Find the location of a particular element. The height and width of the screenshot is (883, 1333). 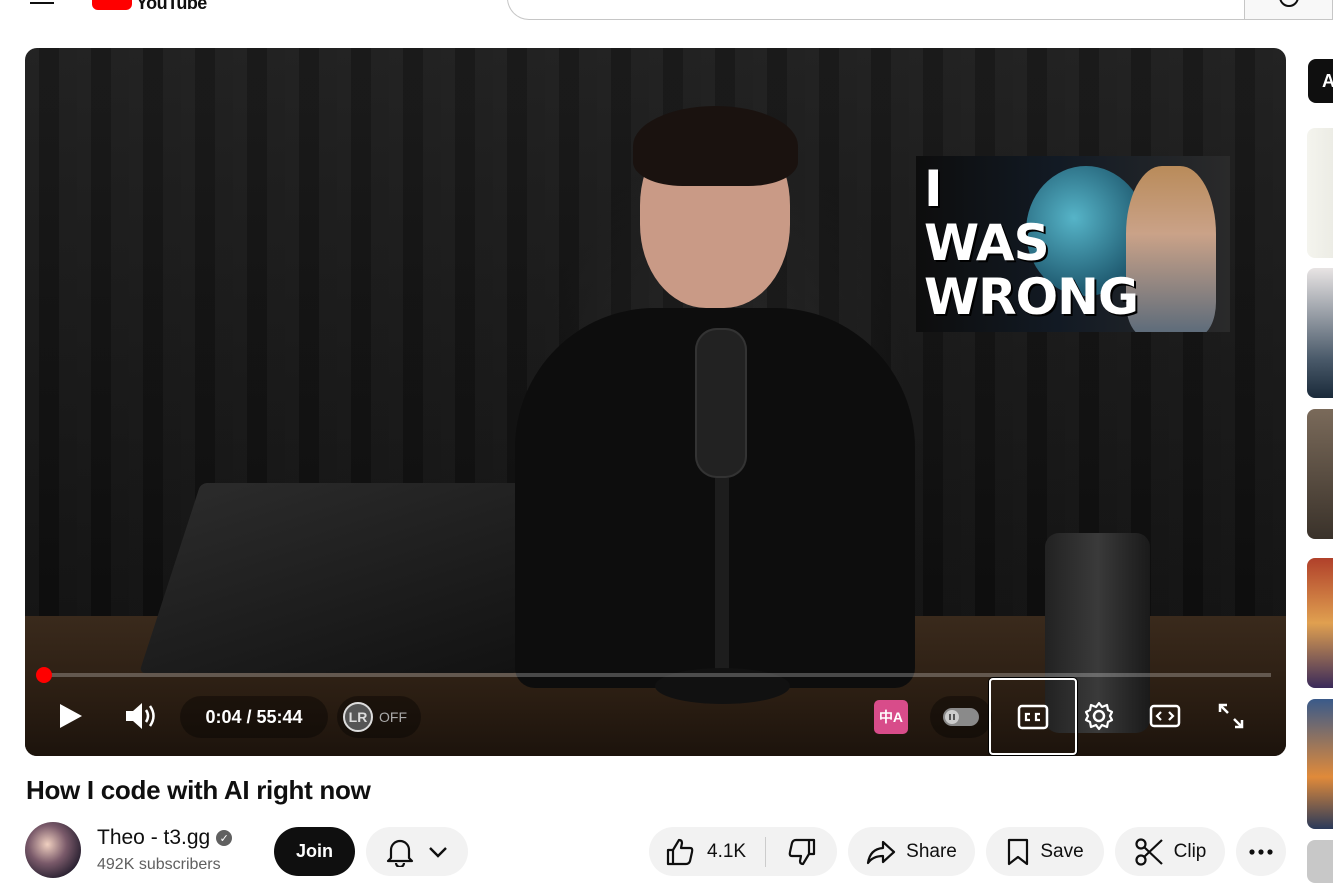

fullscreen-button is located at coordinates (1231, 716).